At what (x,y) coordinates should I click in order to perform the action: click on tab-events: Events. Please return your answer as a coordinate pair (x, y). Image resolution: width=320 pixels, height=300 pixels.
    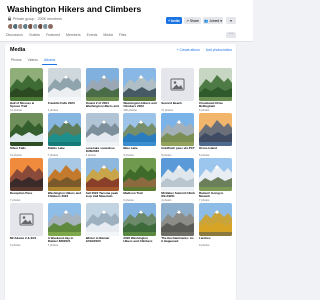
    Looking at the image, I should click on (92, 35).